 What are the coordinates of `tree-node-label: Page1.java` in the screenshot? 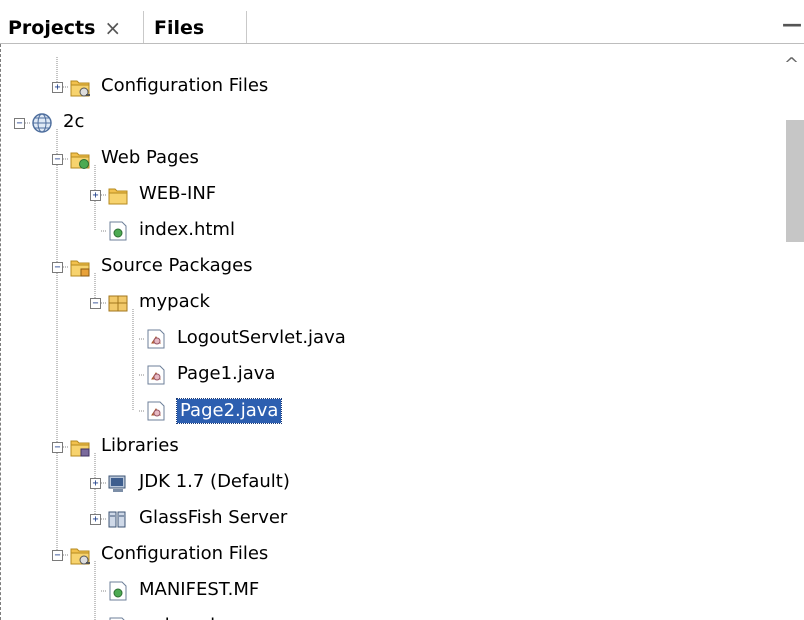 It's located at (226, 374).